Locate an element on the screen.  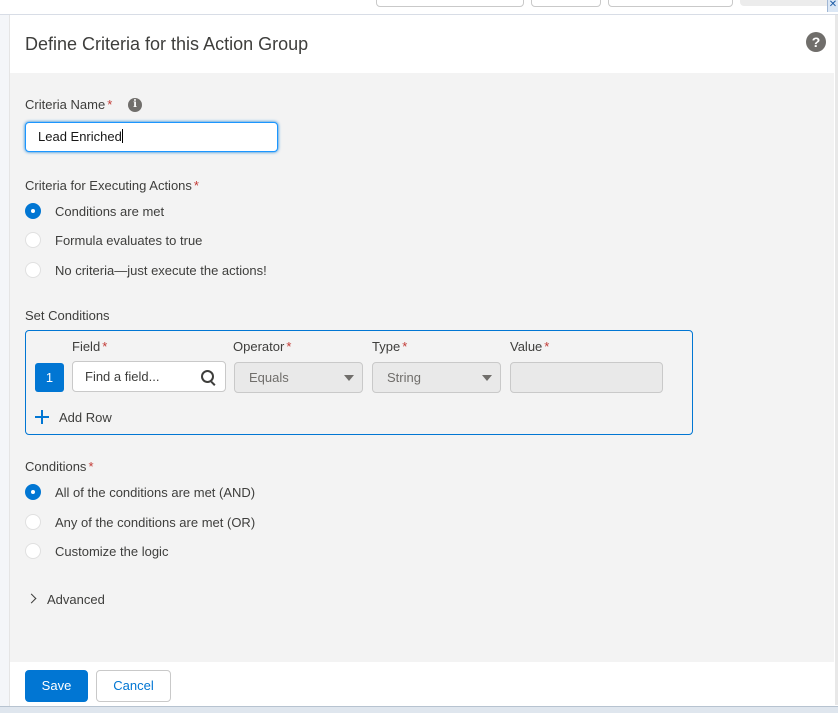
help-icon: ? is located at coordinates (816, 42).